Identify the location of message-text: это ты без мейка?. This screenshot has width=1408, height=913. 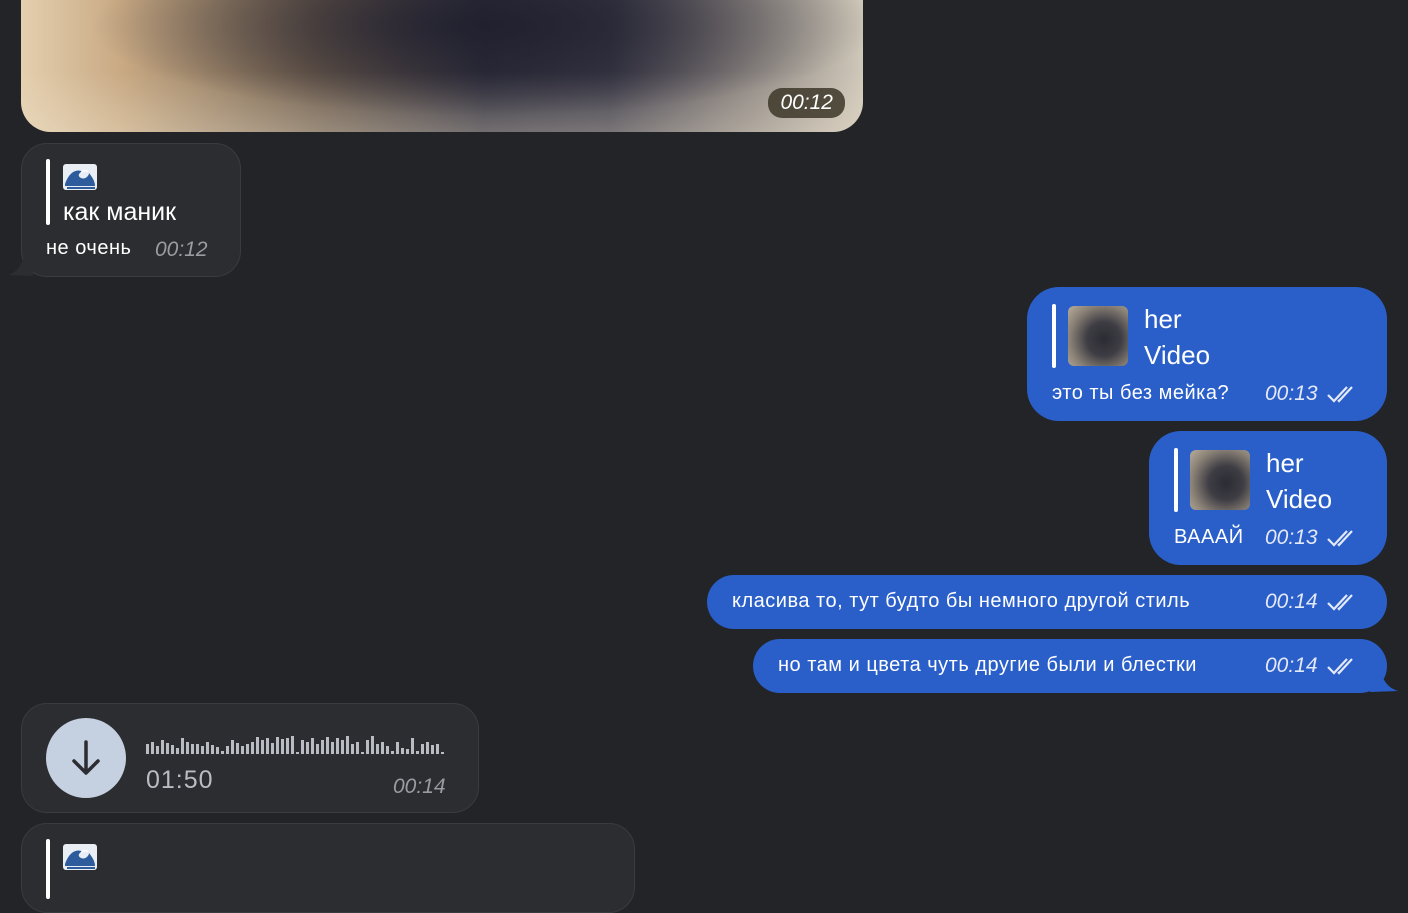
(1141, 393).